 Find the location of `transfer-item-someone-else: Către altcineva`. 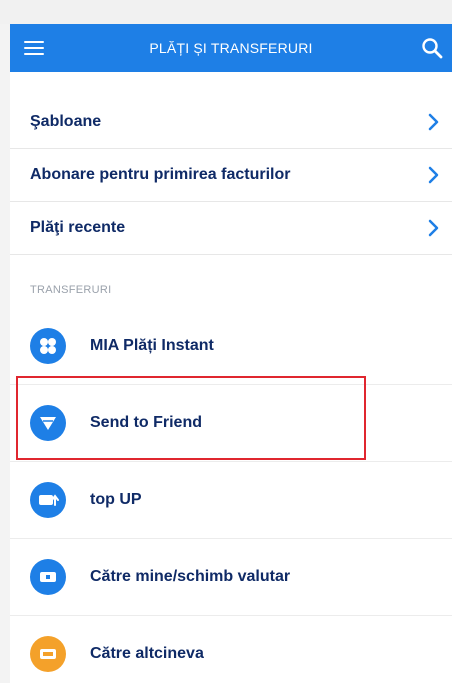

transfer-item-someone-else: Către altcineva is located at coordinates (231, 649).